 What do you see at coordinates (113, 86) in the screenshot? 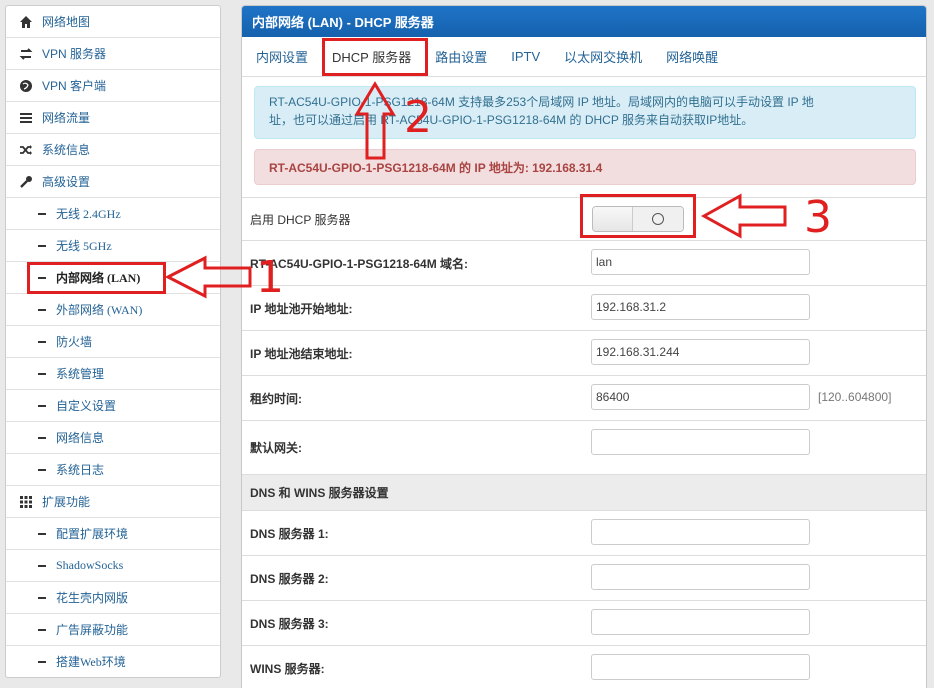
I see `sidebar-item: VPN 客户端` at bounding box center [113, 86].